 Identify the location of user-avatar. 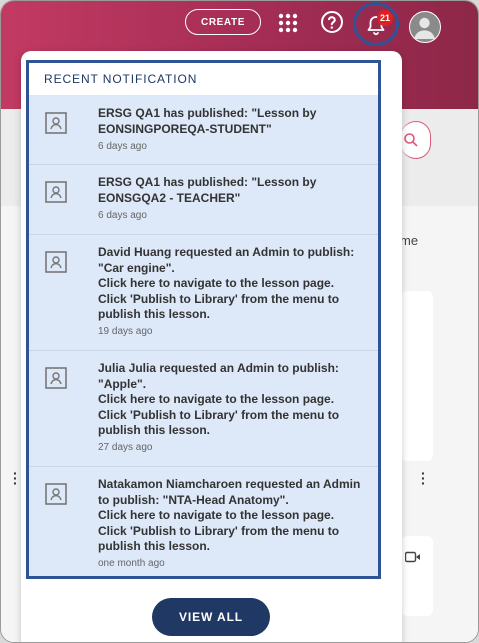
(425, 27).